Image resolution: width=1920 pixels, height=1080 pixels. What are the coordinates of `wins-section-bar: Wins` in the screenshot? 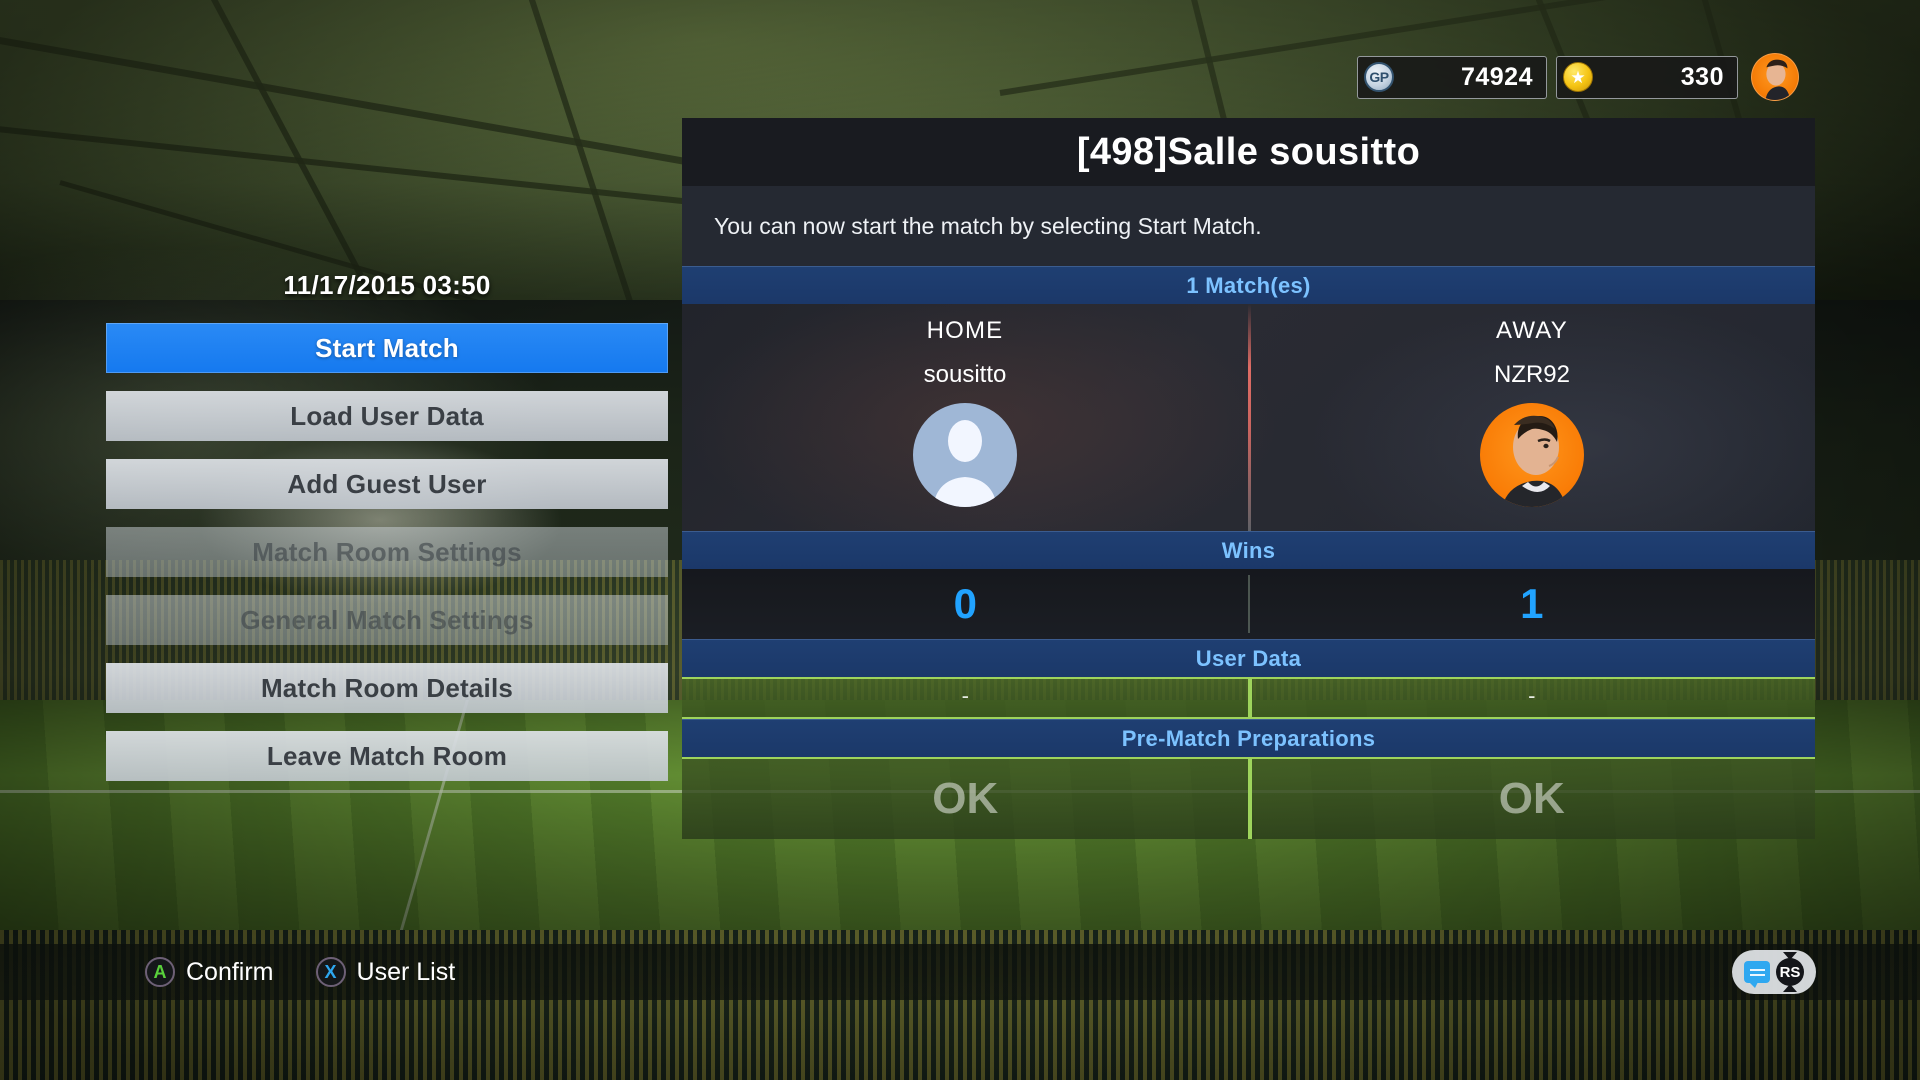 It's located at (1248, 550).